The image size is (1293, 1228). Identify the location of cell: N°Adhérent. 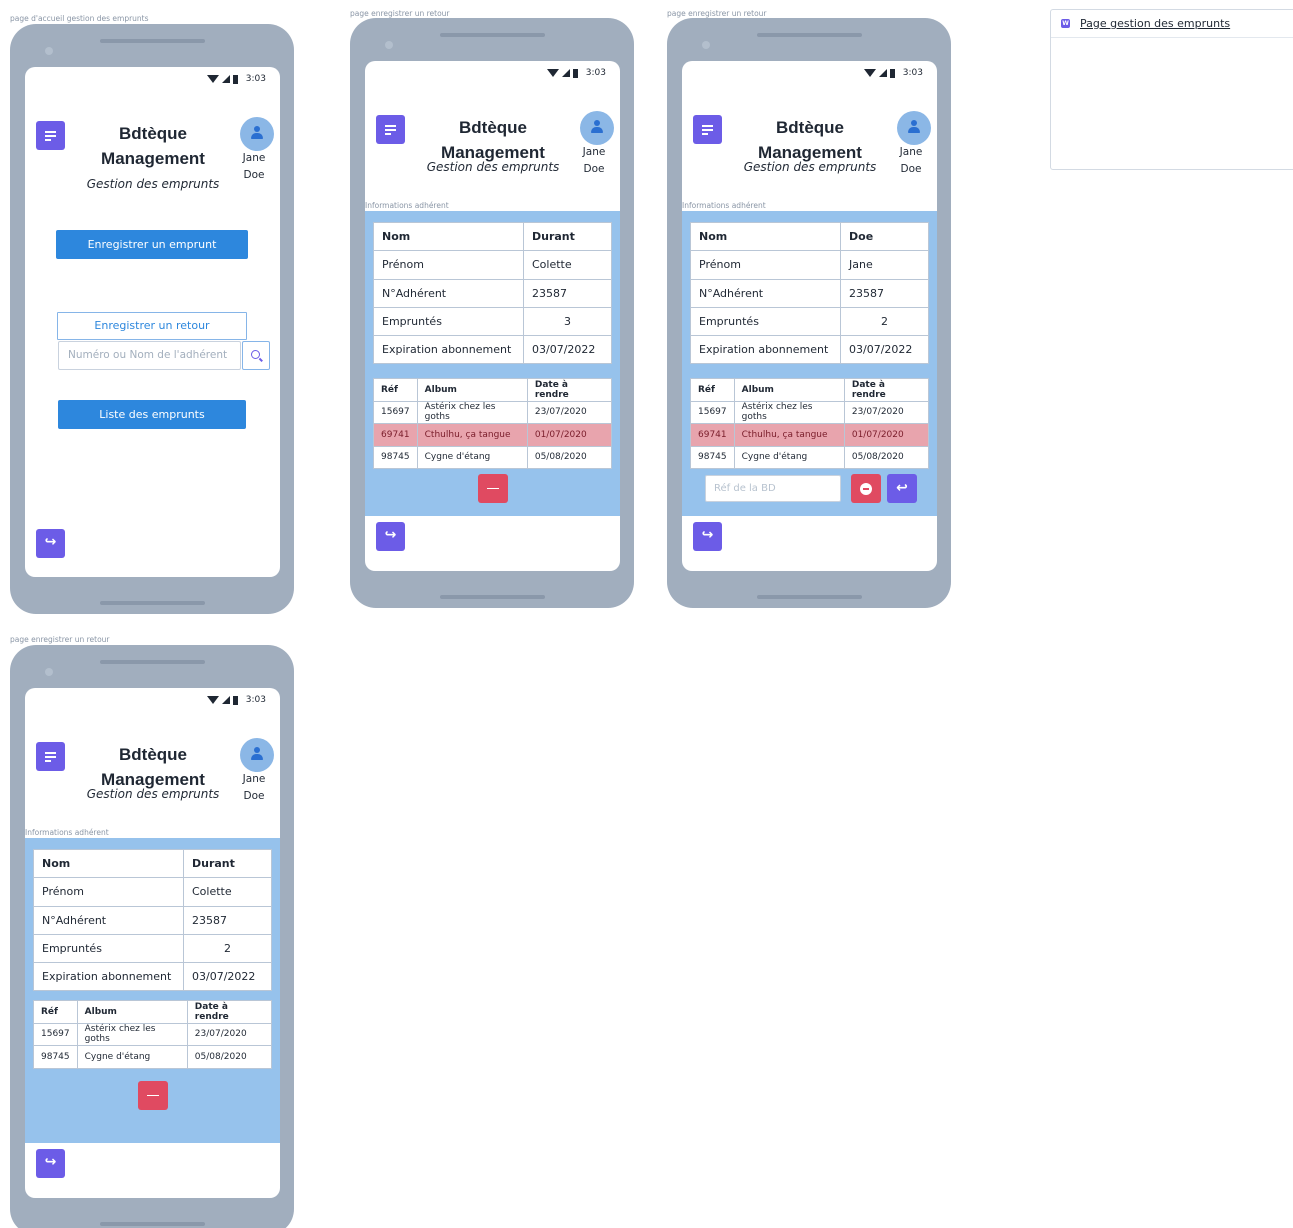
(108, 920).